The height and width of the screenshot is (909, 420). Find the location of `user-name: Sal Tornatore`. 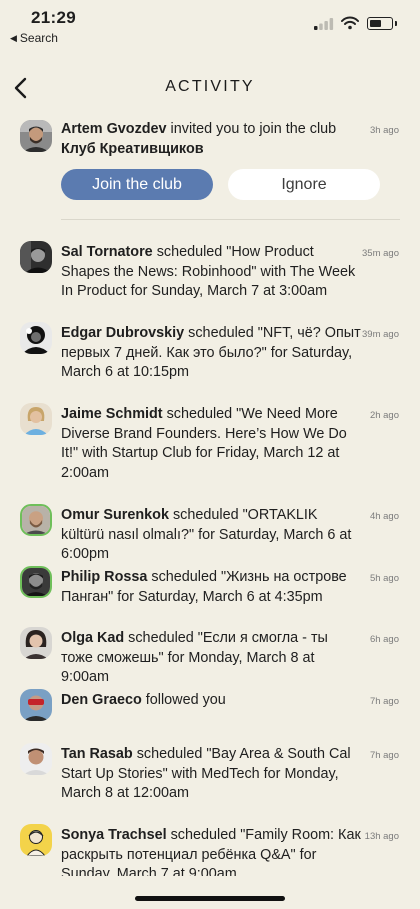

user-name: Sal Tornatore is located at coordinates (107, 252).